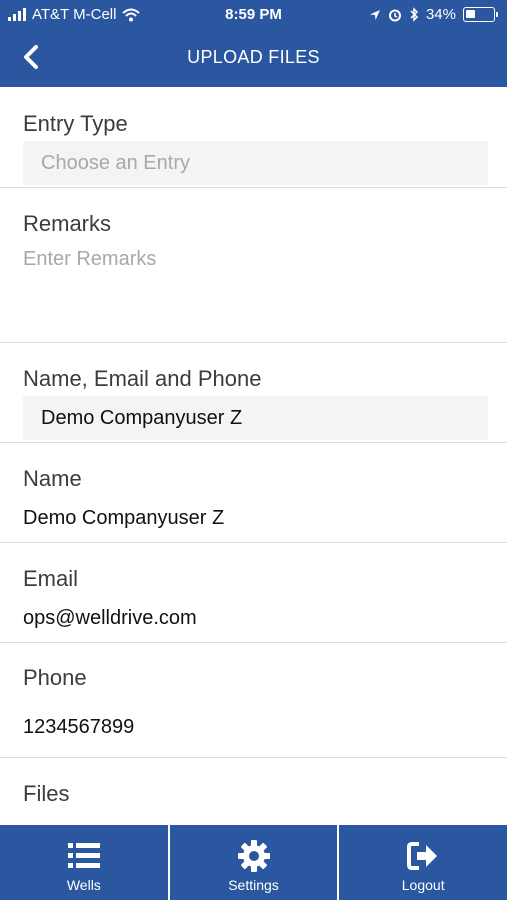 This screenshot has height=900, width=507. What do you see at coordinates (255, 418) in the screenshot?
I see `contact-select: Demo Companyuser Z` at bounding box center [255, 418].